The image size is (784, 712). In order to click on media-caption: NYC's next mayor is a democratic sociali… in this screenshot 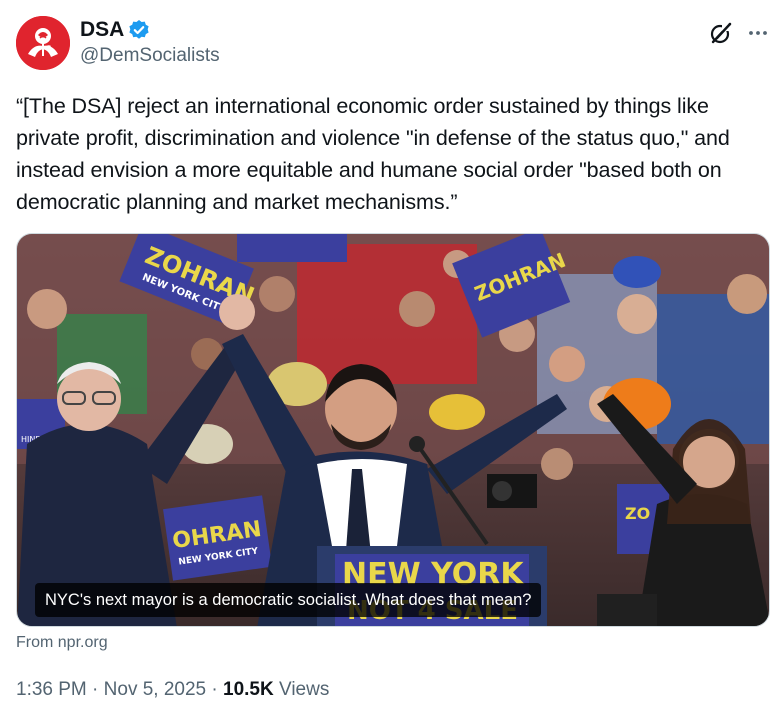, I will do `click(288, 600)`.